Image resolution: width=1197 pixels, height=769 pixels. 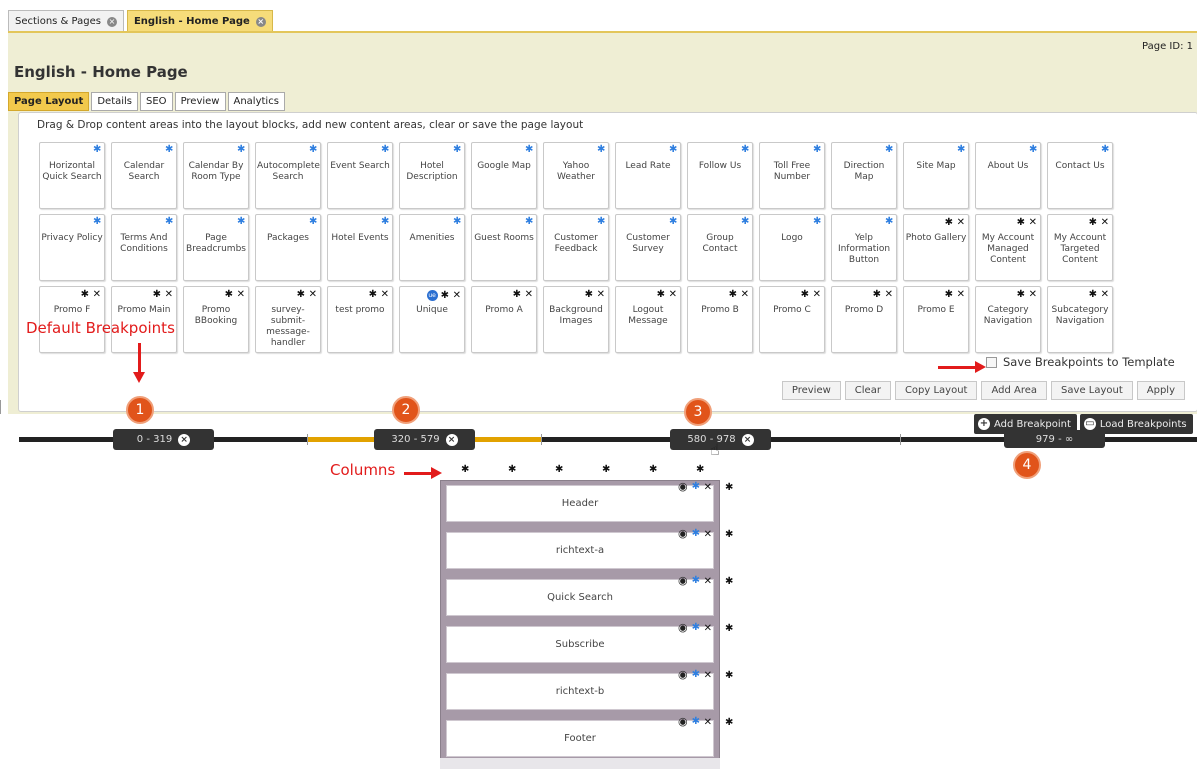 I want to click on content-area-tile: ✱ Google Map, so click(x=504, y=175).